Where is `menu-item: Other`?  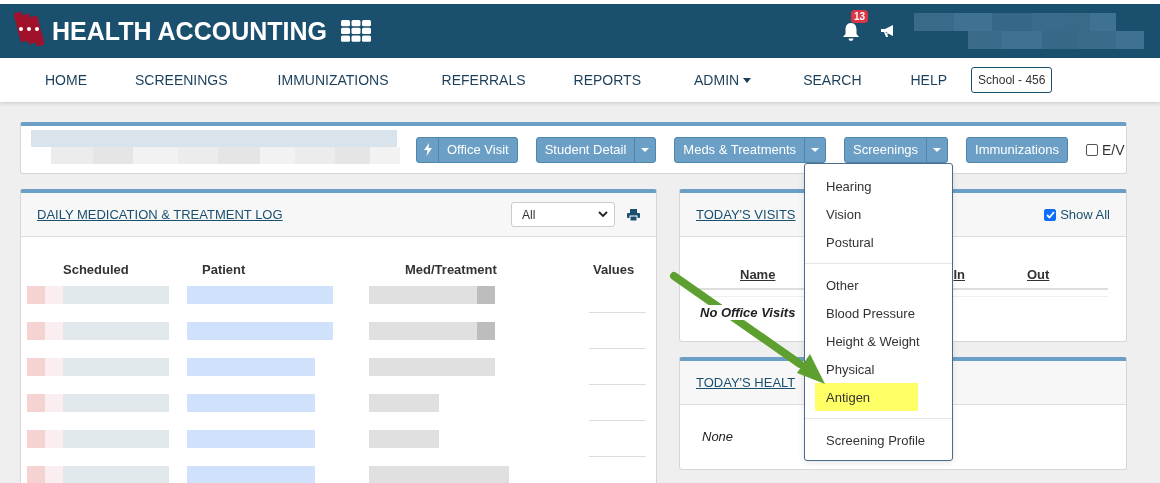
menu-item: Other is located at coordinates (842, 285).